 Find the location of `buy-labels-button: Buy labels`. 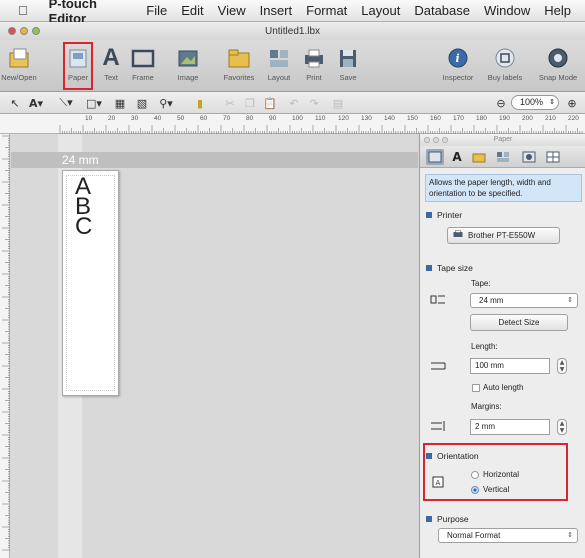

buy-labels-button: Buy labels is located at coordinates (505, 66).